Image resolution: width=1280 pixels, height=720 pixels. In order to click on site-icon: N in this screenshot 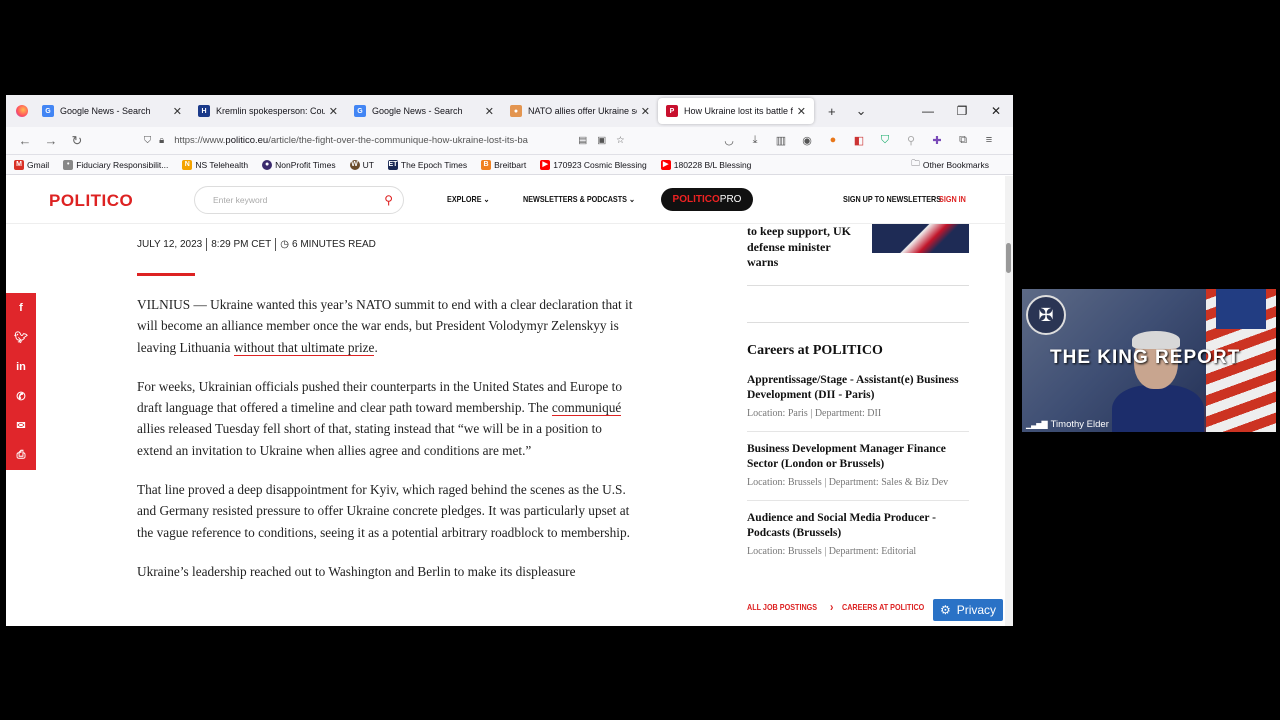, I will do `click(187, 164)`.